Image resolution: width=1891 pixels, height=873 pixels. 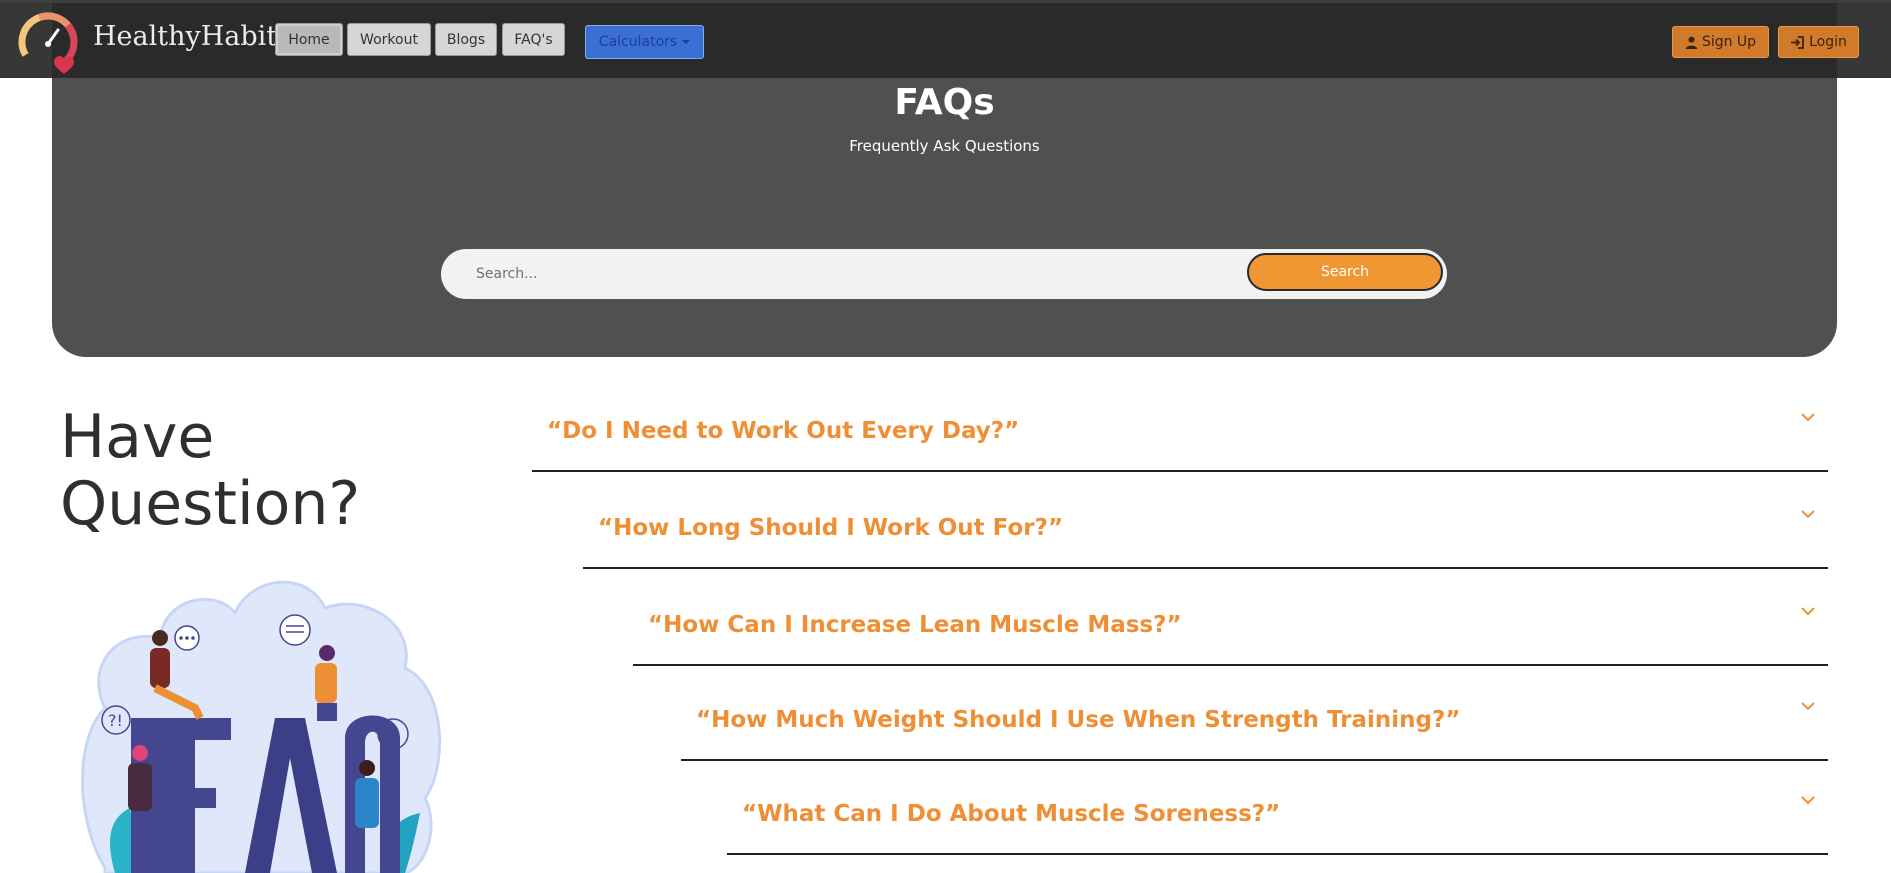 I want to click on user-icon, so click(x=1691, y=42).